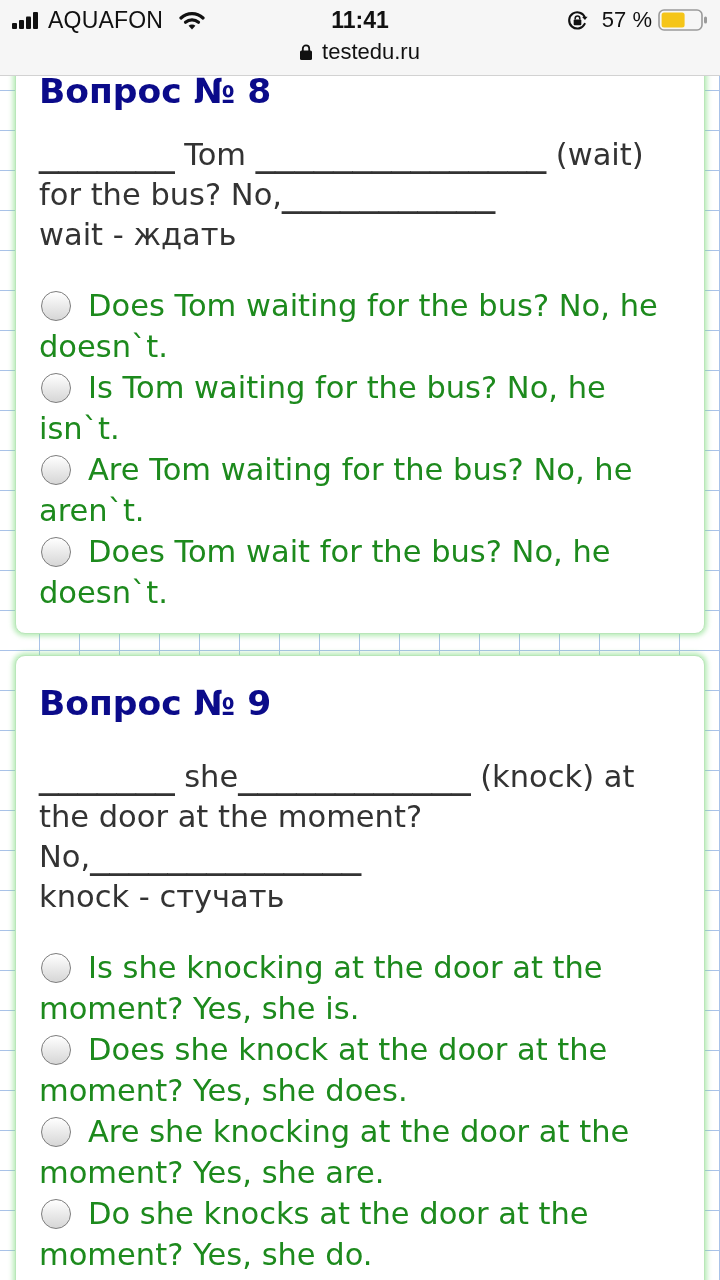 This screenshot has height=1280, width=720. I want to click on question-title: Вопрос № 9, so click(156, 703).